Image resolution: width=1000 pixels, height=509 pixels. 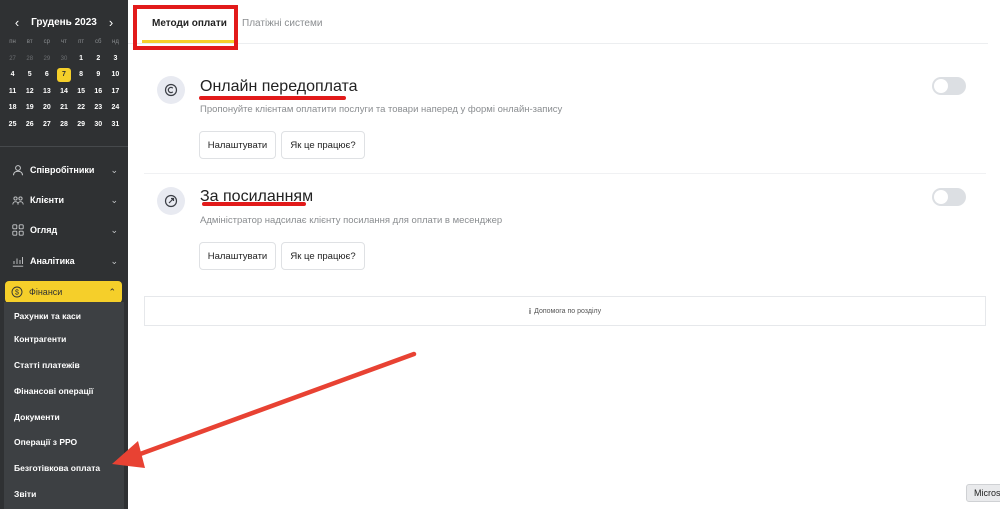 I want to click on sidebar-item-label: Огляд, so click(x=44, y=230).